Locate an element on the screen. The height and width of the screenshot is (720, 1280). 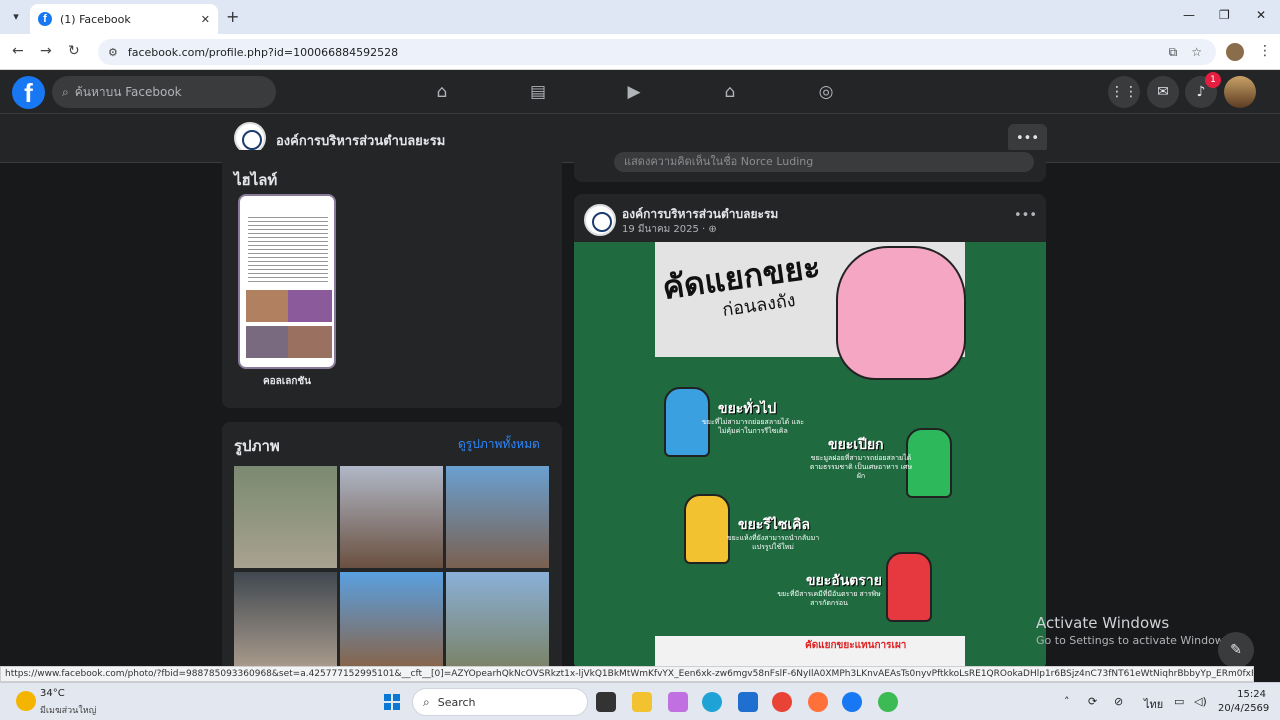
previous-post-footer: แสดงความคิดเห็นในชื่อ Norce Luding is located at coordinates (810, 166).